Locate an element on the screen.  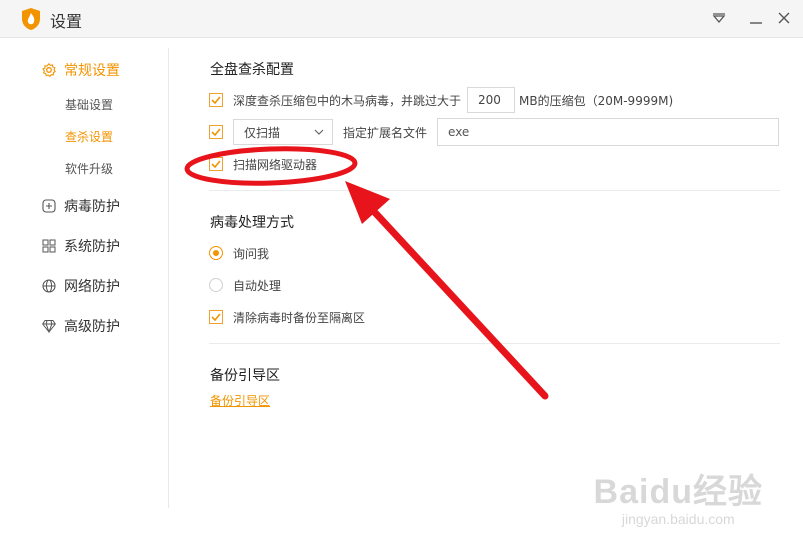
backup-quarantine-row: 清除病毒时备份至隔离区 is located at coordinates (287, 317).